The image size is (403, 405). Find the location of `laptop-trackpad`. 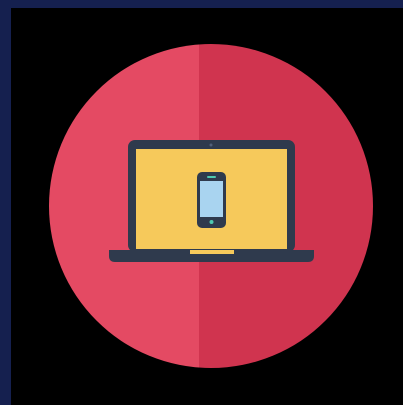

laptop-trackpad is located at coordinates (212, 252).